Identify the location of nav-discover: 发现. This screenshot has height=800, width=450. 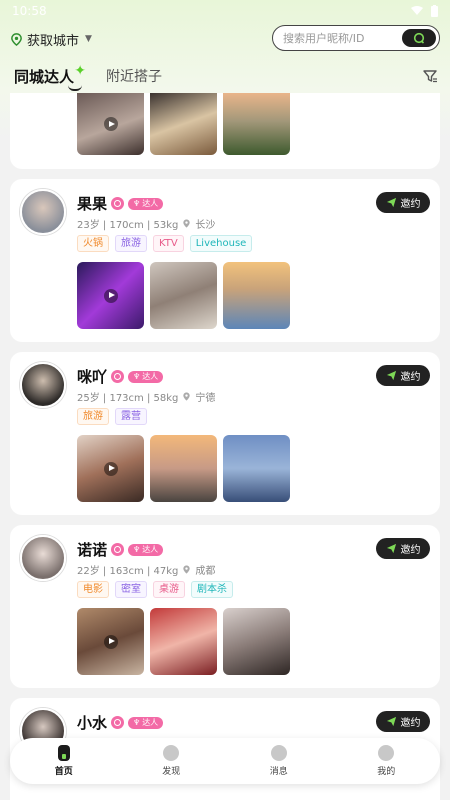
(171, 761).